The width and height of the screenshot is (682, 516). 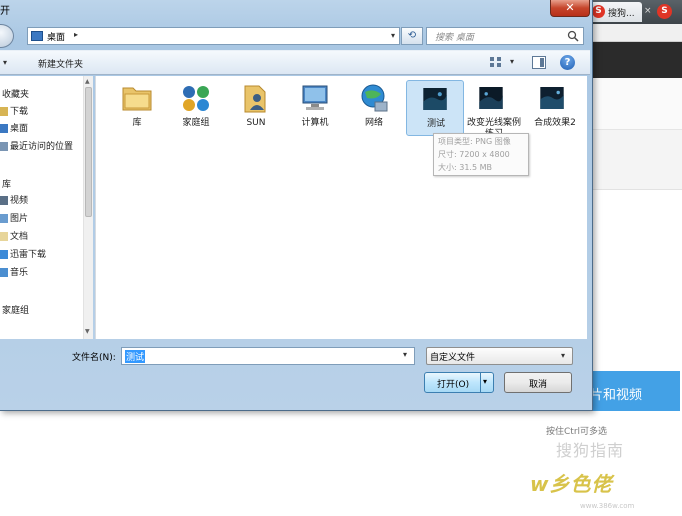 What do you see at coordinates (567, 62) in the screenshot?
I see `help-icon: ?` at bounding box center [567, 62].